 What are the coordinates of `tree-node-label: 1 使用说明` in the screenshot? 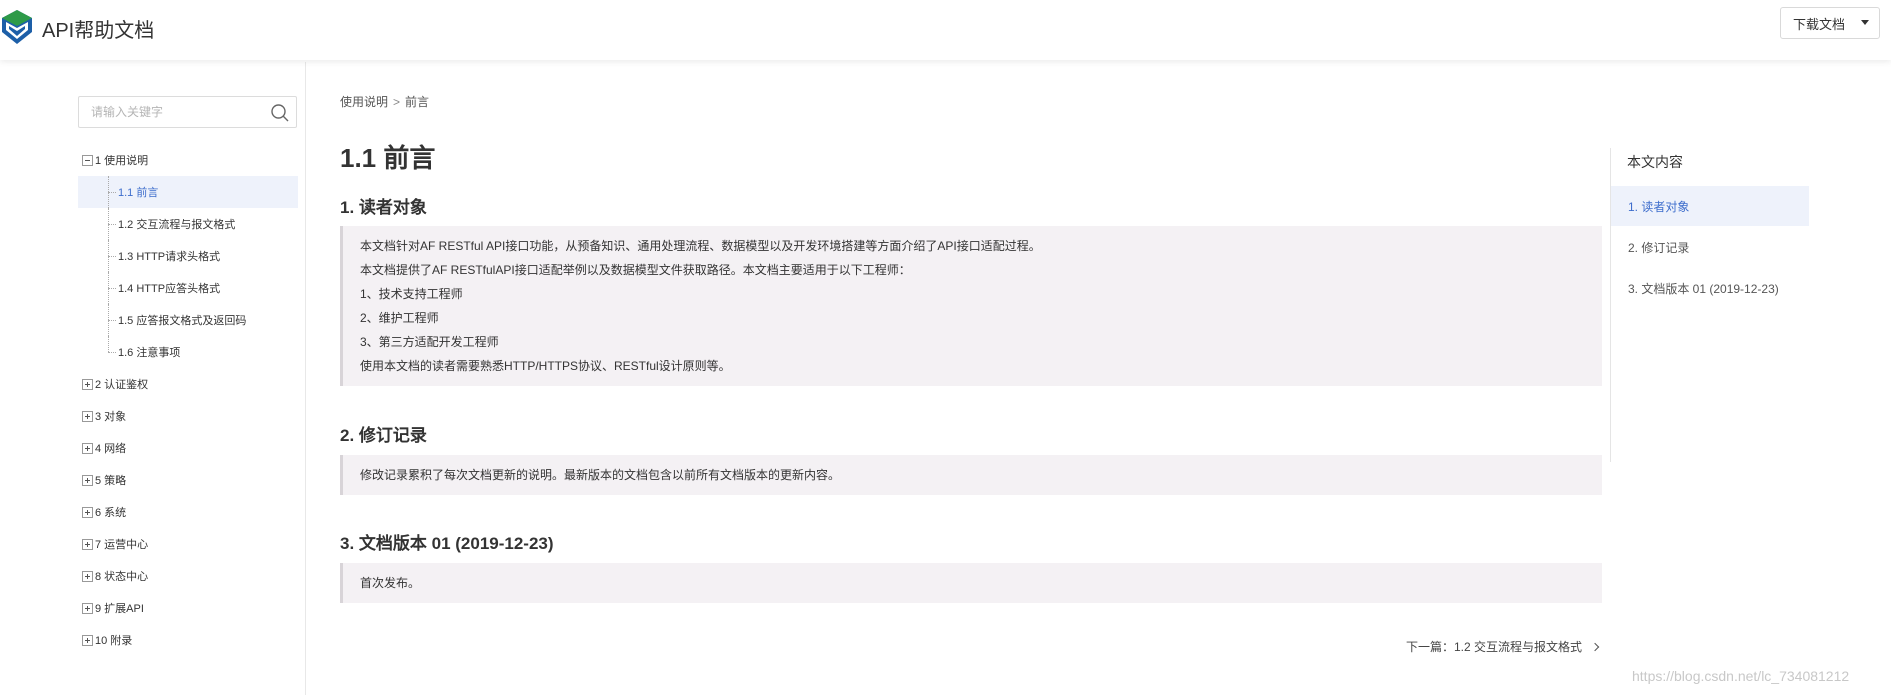 It's located at (122, 161).